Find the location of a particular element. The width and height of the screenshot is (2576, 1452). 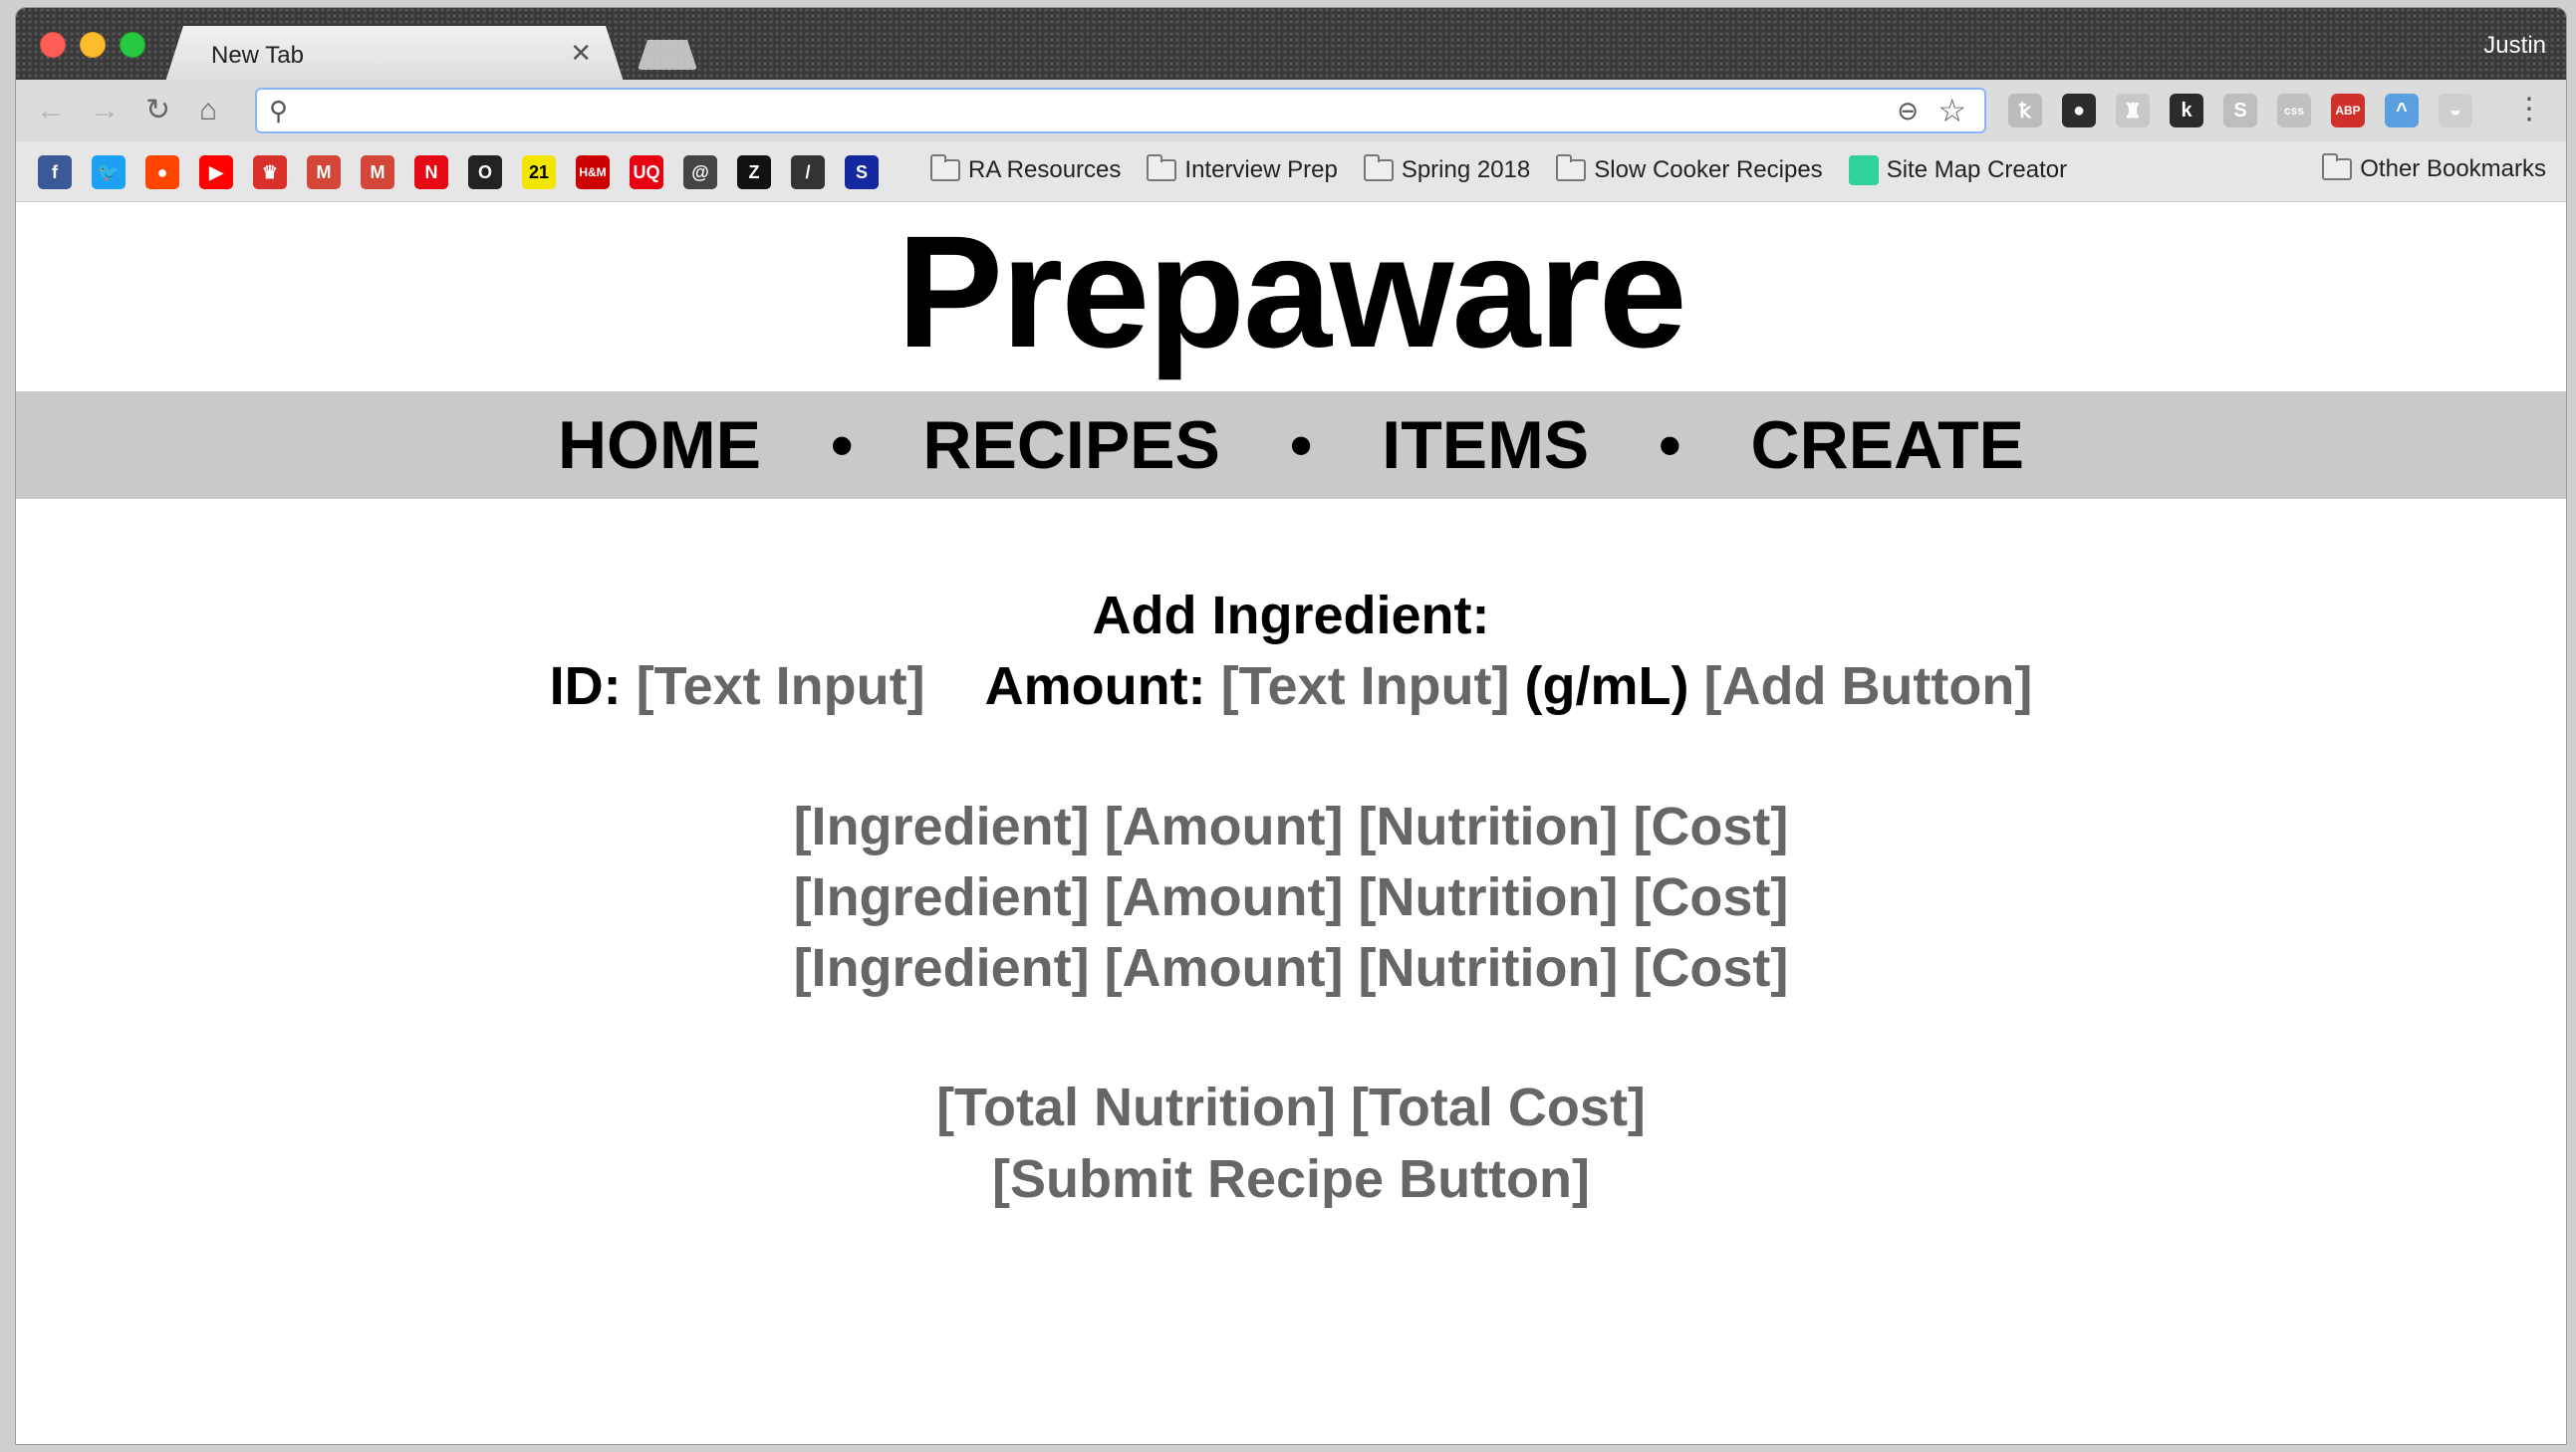

zoom-icon: ⊖ is located at coordinates (1908, 111).